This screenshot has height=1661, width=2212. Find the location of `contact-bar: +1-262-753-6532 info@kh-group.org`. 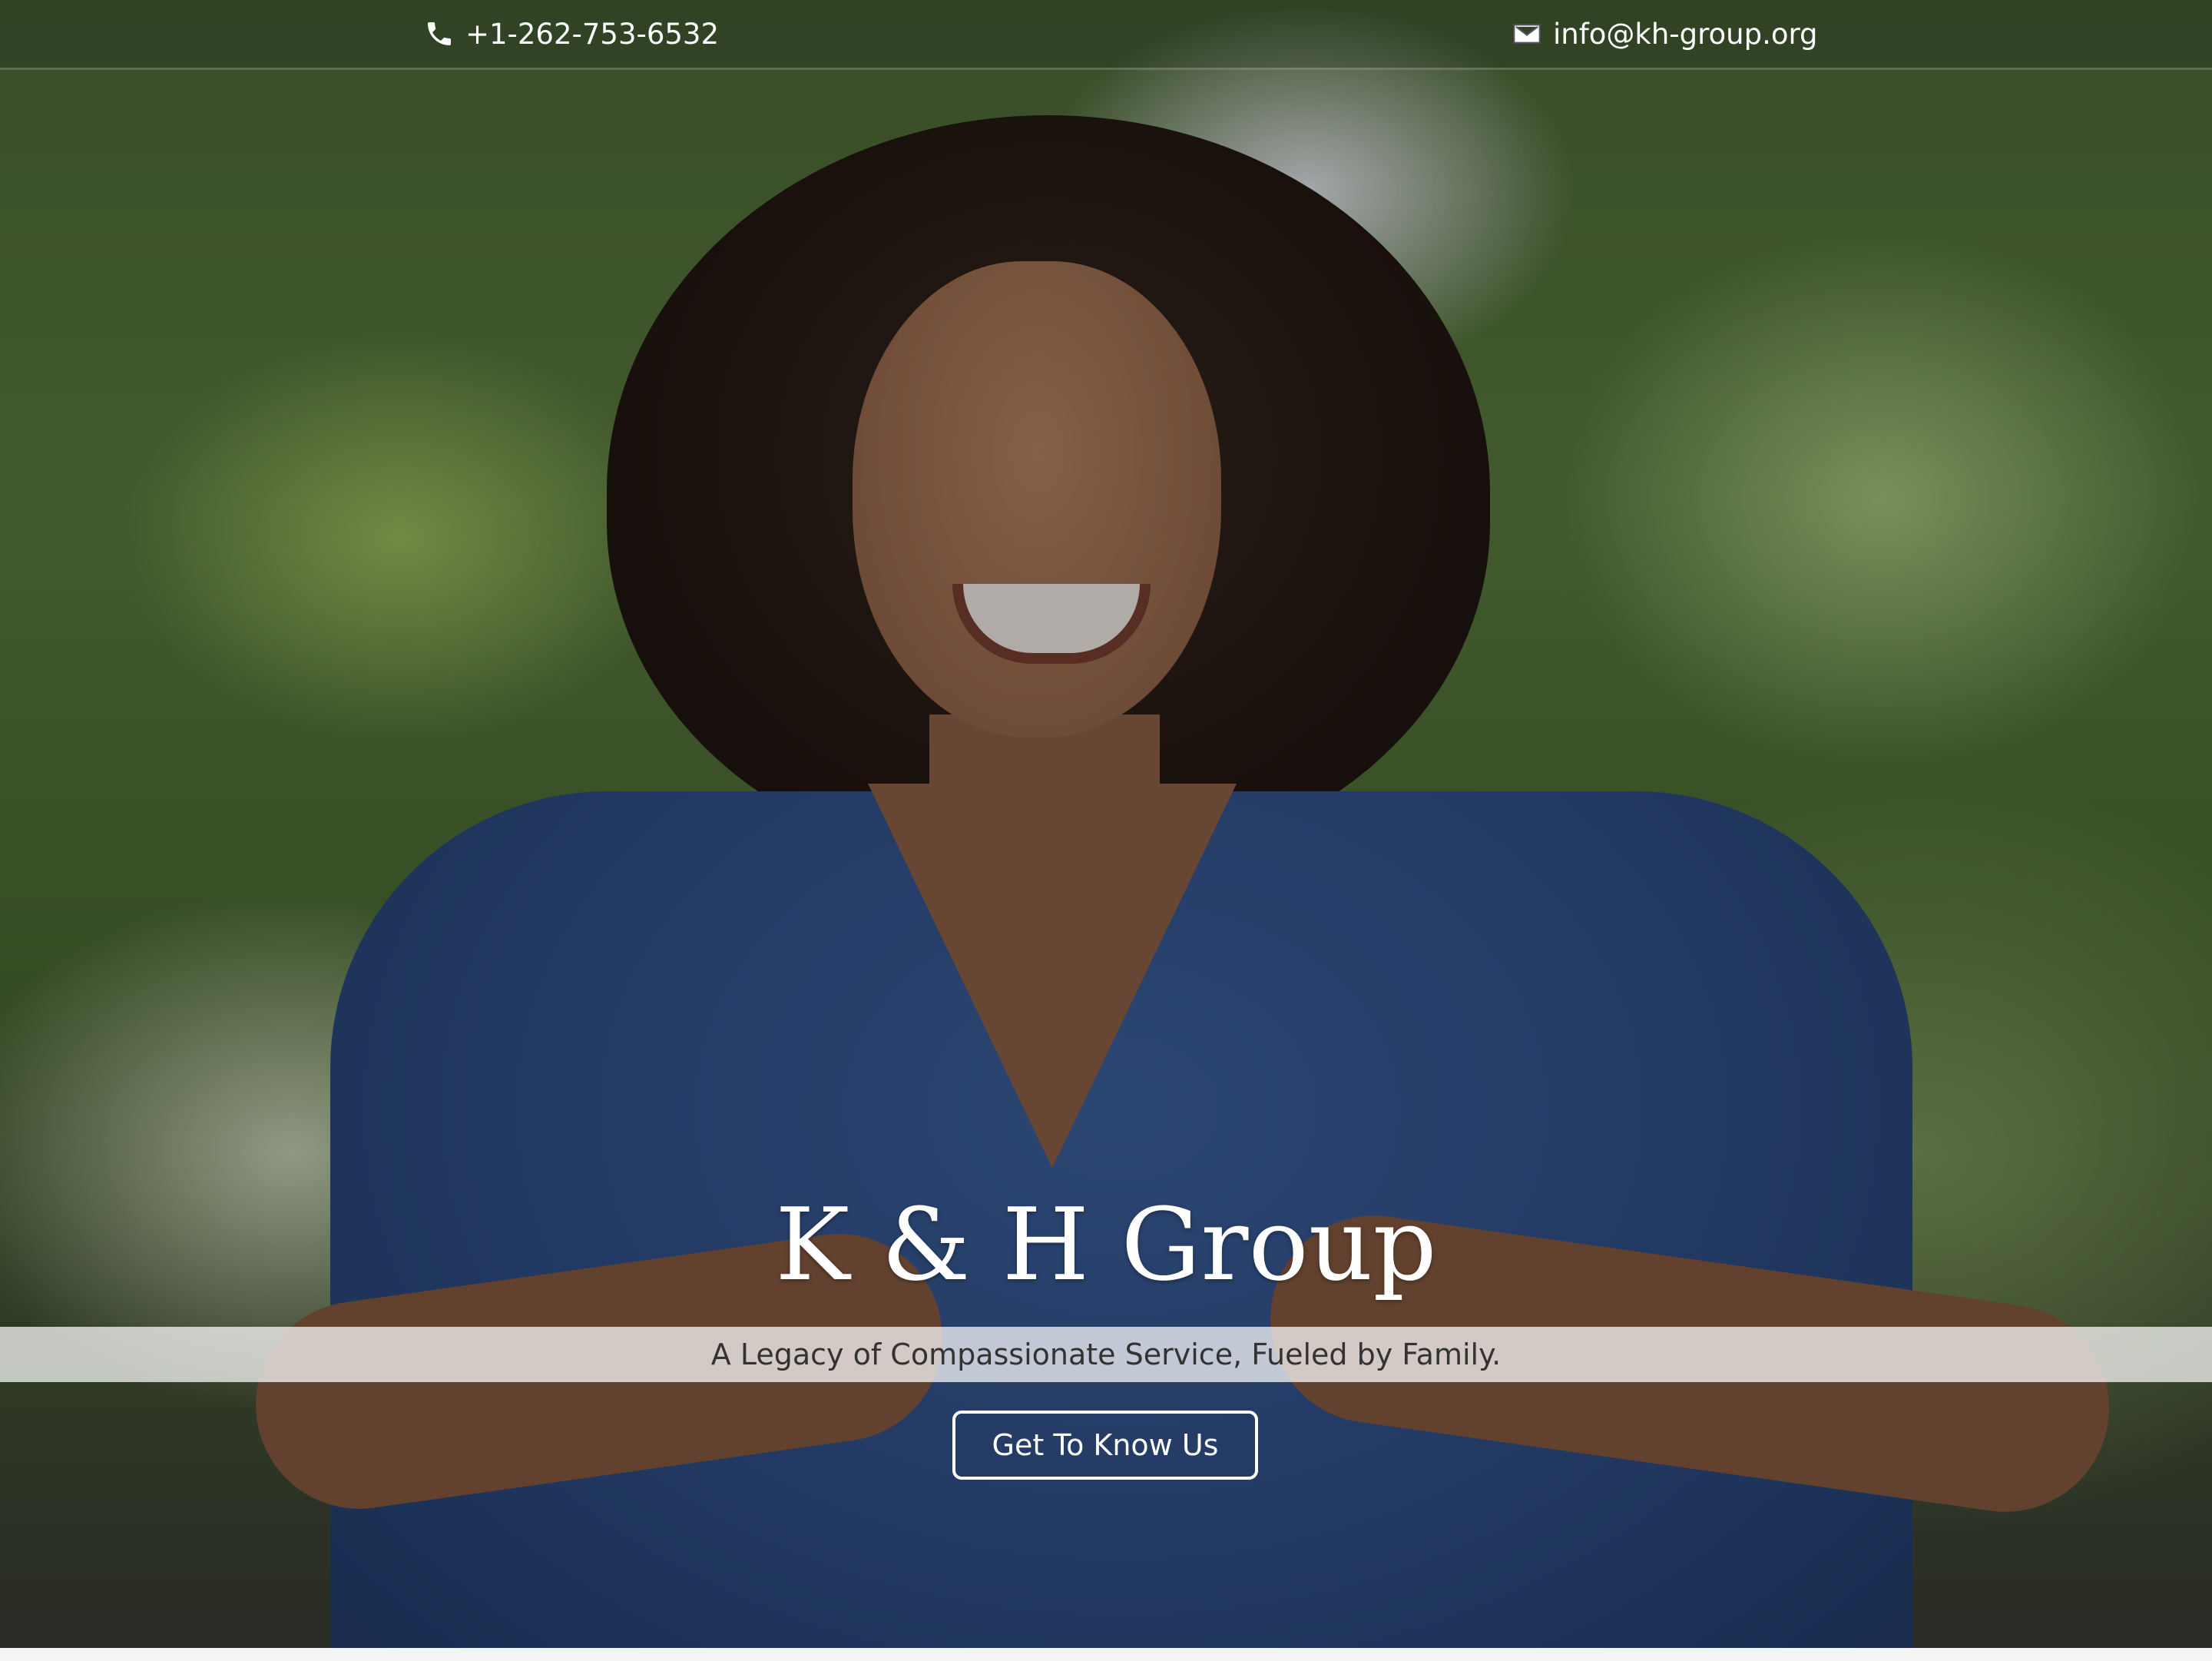

contact-bar: +1-262-753-6532 info@kh-group.org is located at coordinates (1106, 35).